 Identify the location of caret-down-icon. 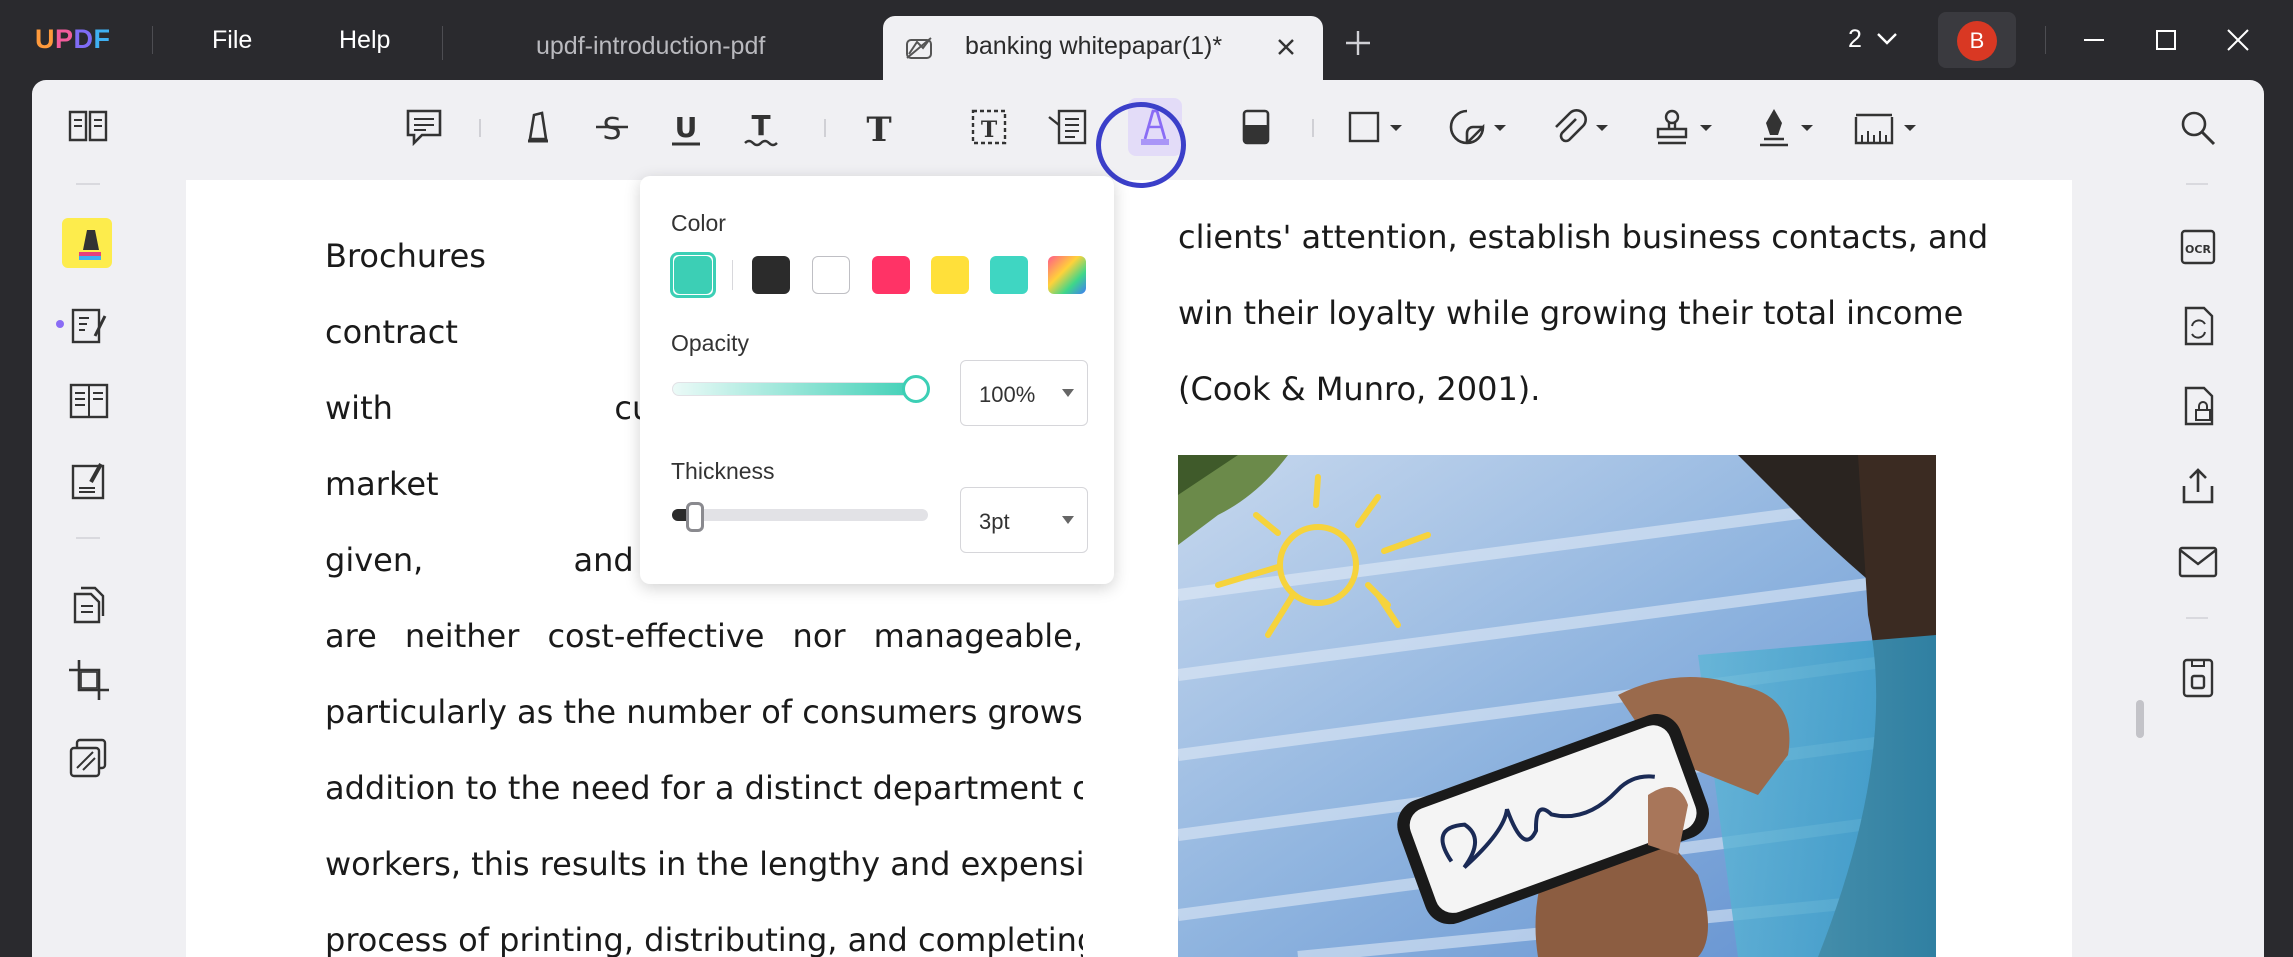
(1068, 393).